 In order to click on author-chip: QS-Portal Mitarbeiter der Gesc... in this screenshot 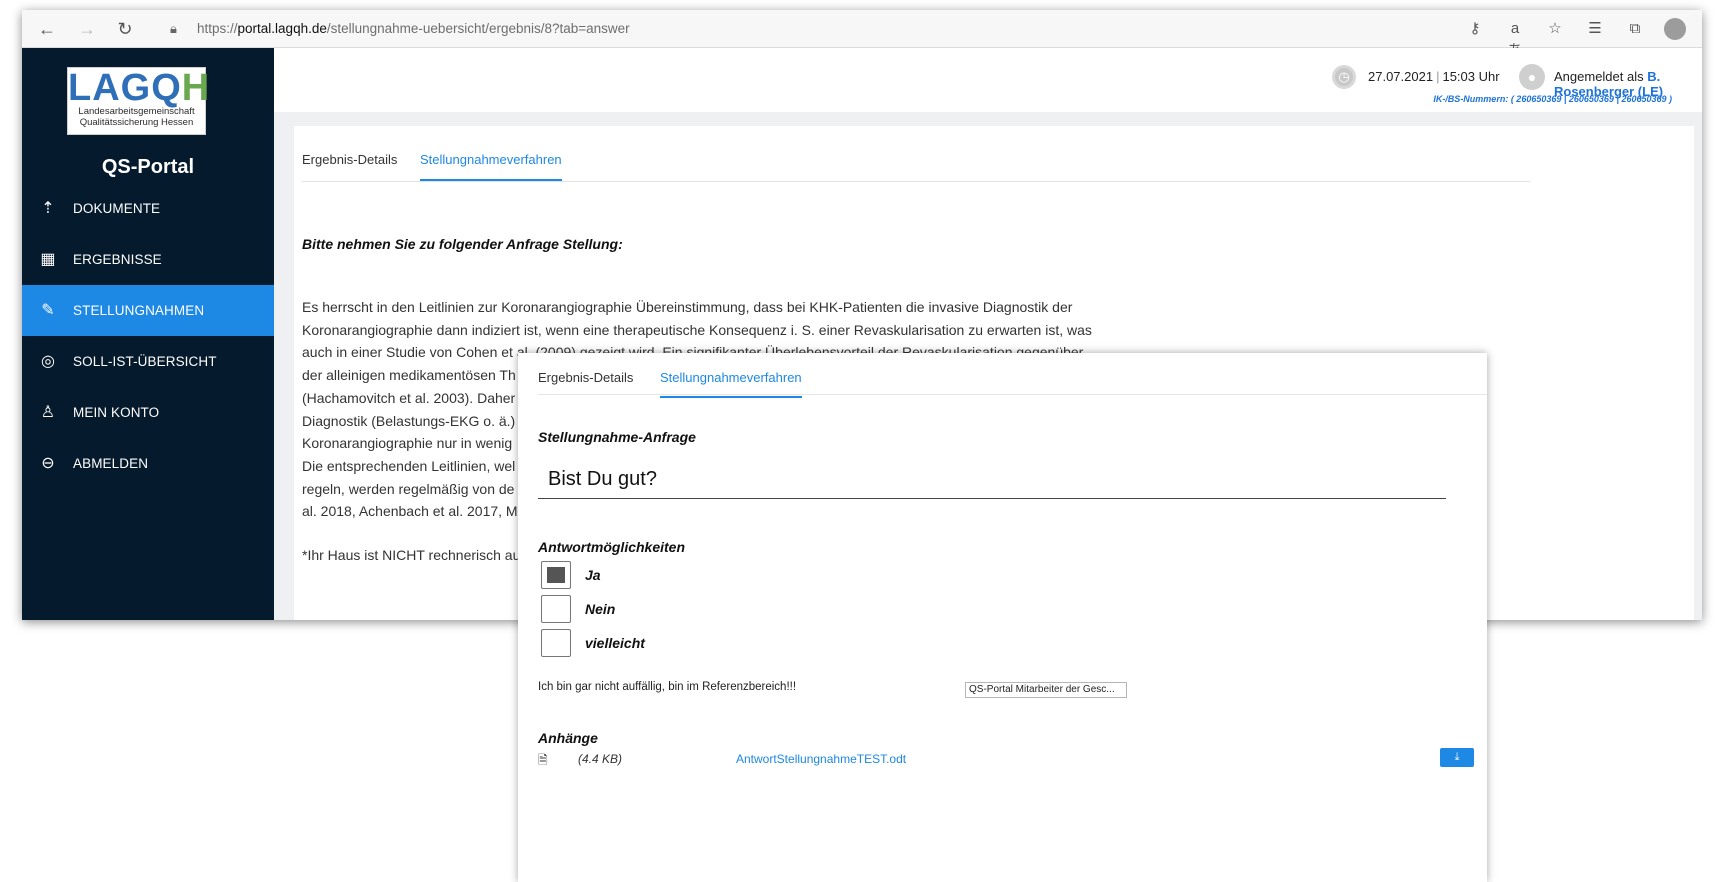, I will do `click(1046, 690)`.